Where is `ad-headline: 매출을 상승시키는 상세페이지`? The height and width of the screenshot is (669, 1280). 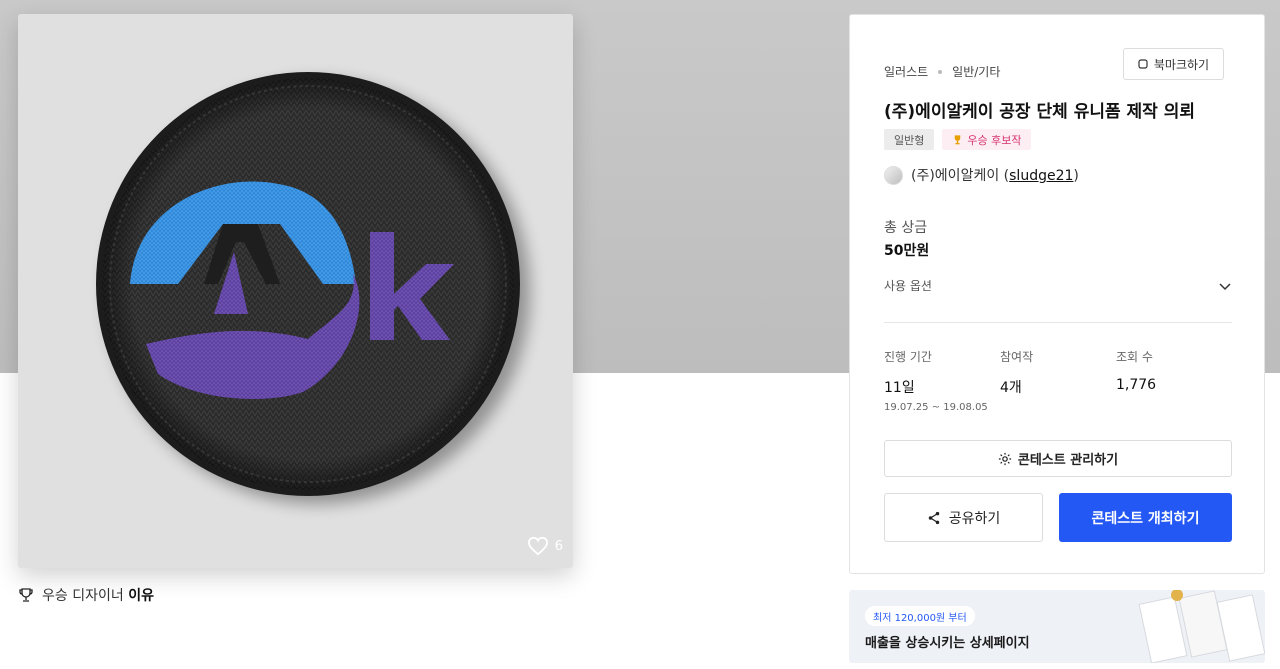
ad-headline: 매출을 상승시키는 상세페이지 is located at coordinates (947, 643).